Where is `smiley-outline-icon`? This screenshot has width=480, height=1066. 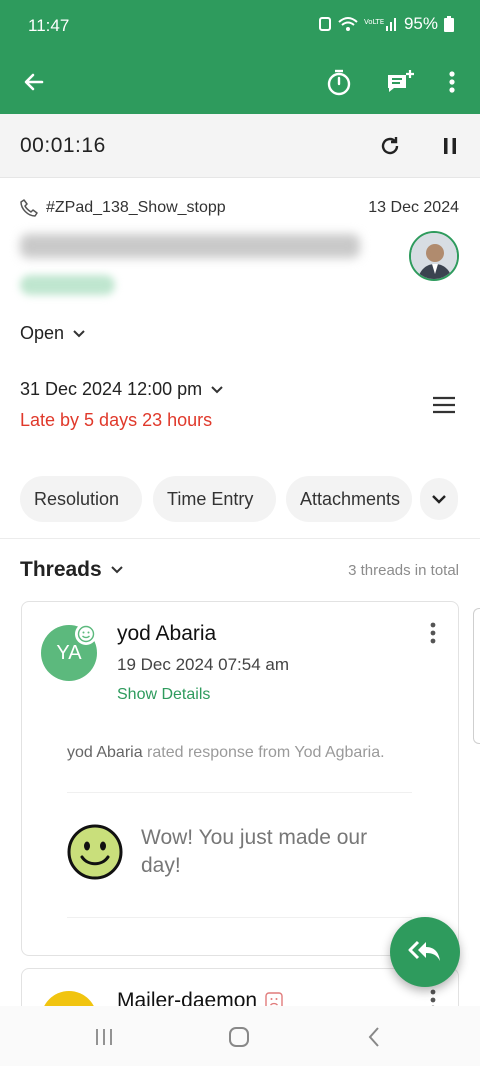 smiley-outline-icon is located at coordinates (86, 634).